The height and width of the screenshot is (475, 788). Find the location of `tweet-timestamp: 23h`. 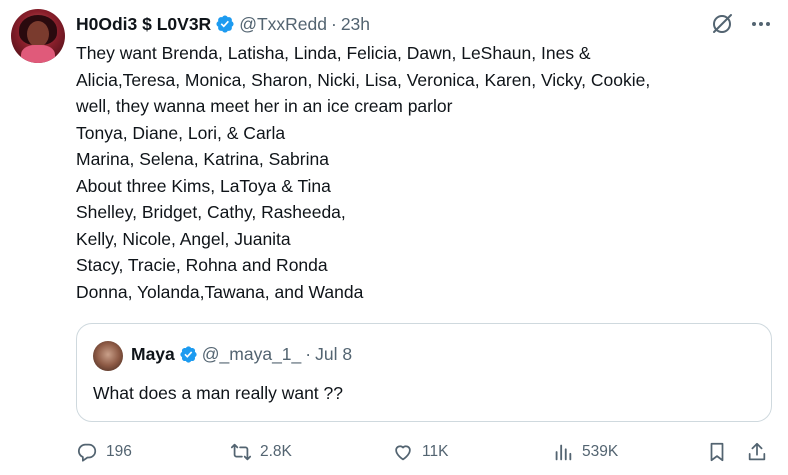

tweet-timestamp: 23h is located at coordinates (355, 24).